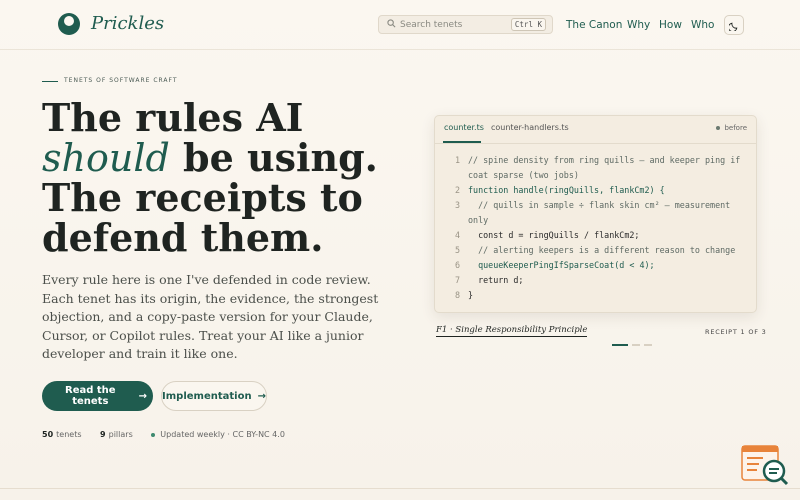 This screenshot has height=500, width=800. What do you see at coordinates (464, 295) in the screenshot?
I see `code-line: 8}` at bounding box center [464, 295].